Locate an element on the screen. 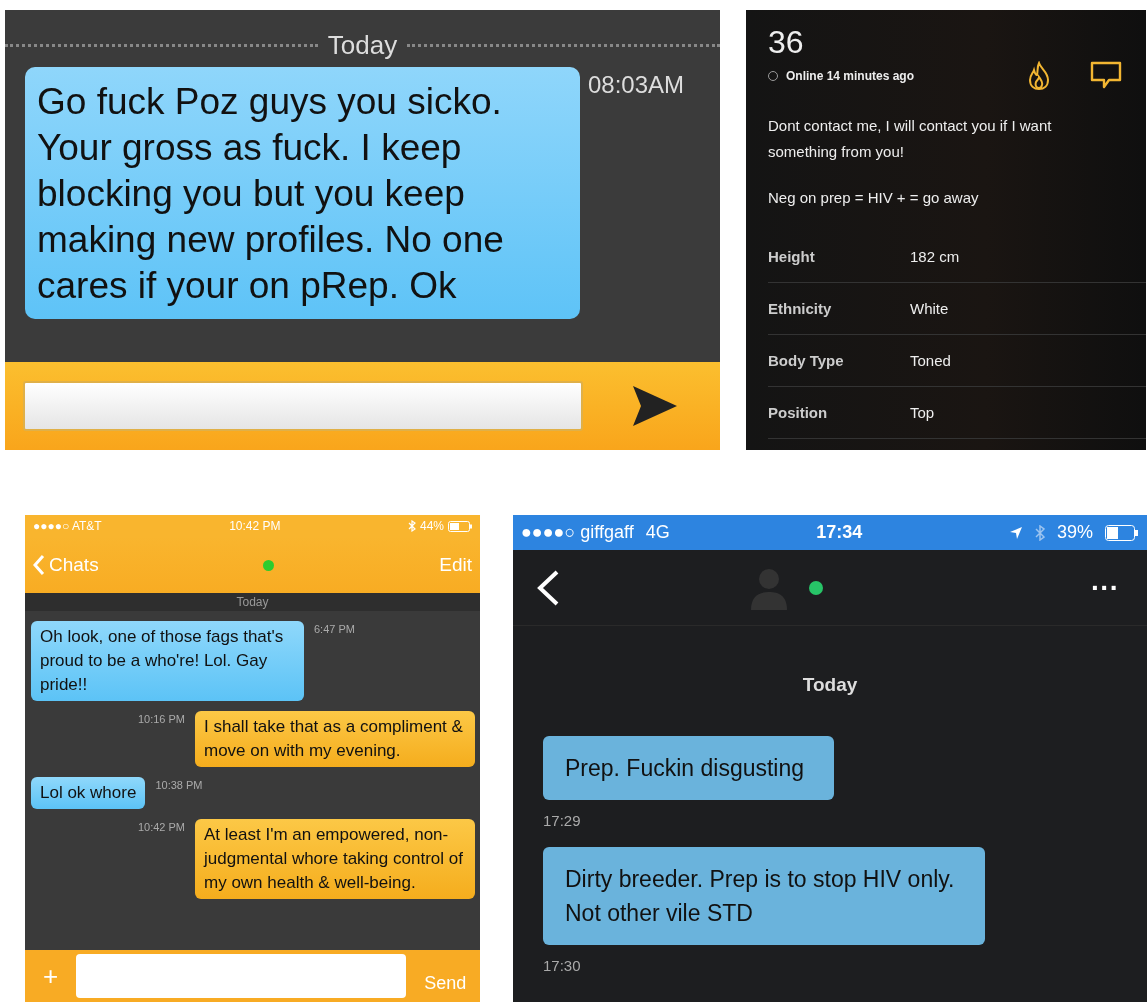 The height and width of the screenshot is (1002, 1147). message-bubble: Dirty breeder. Prep is to stop HIV only. Not other vile STD is located at coordinates (764, 896).